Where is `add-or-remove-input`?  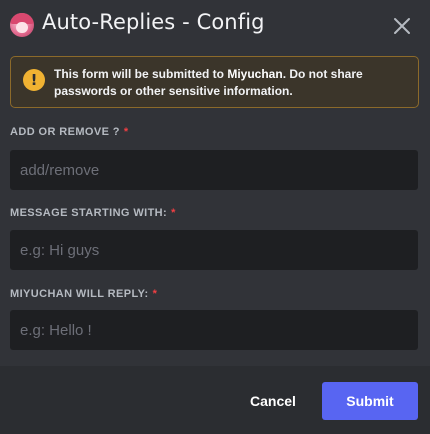 add-or-remove-input is located at coordinates (214, 170).